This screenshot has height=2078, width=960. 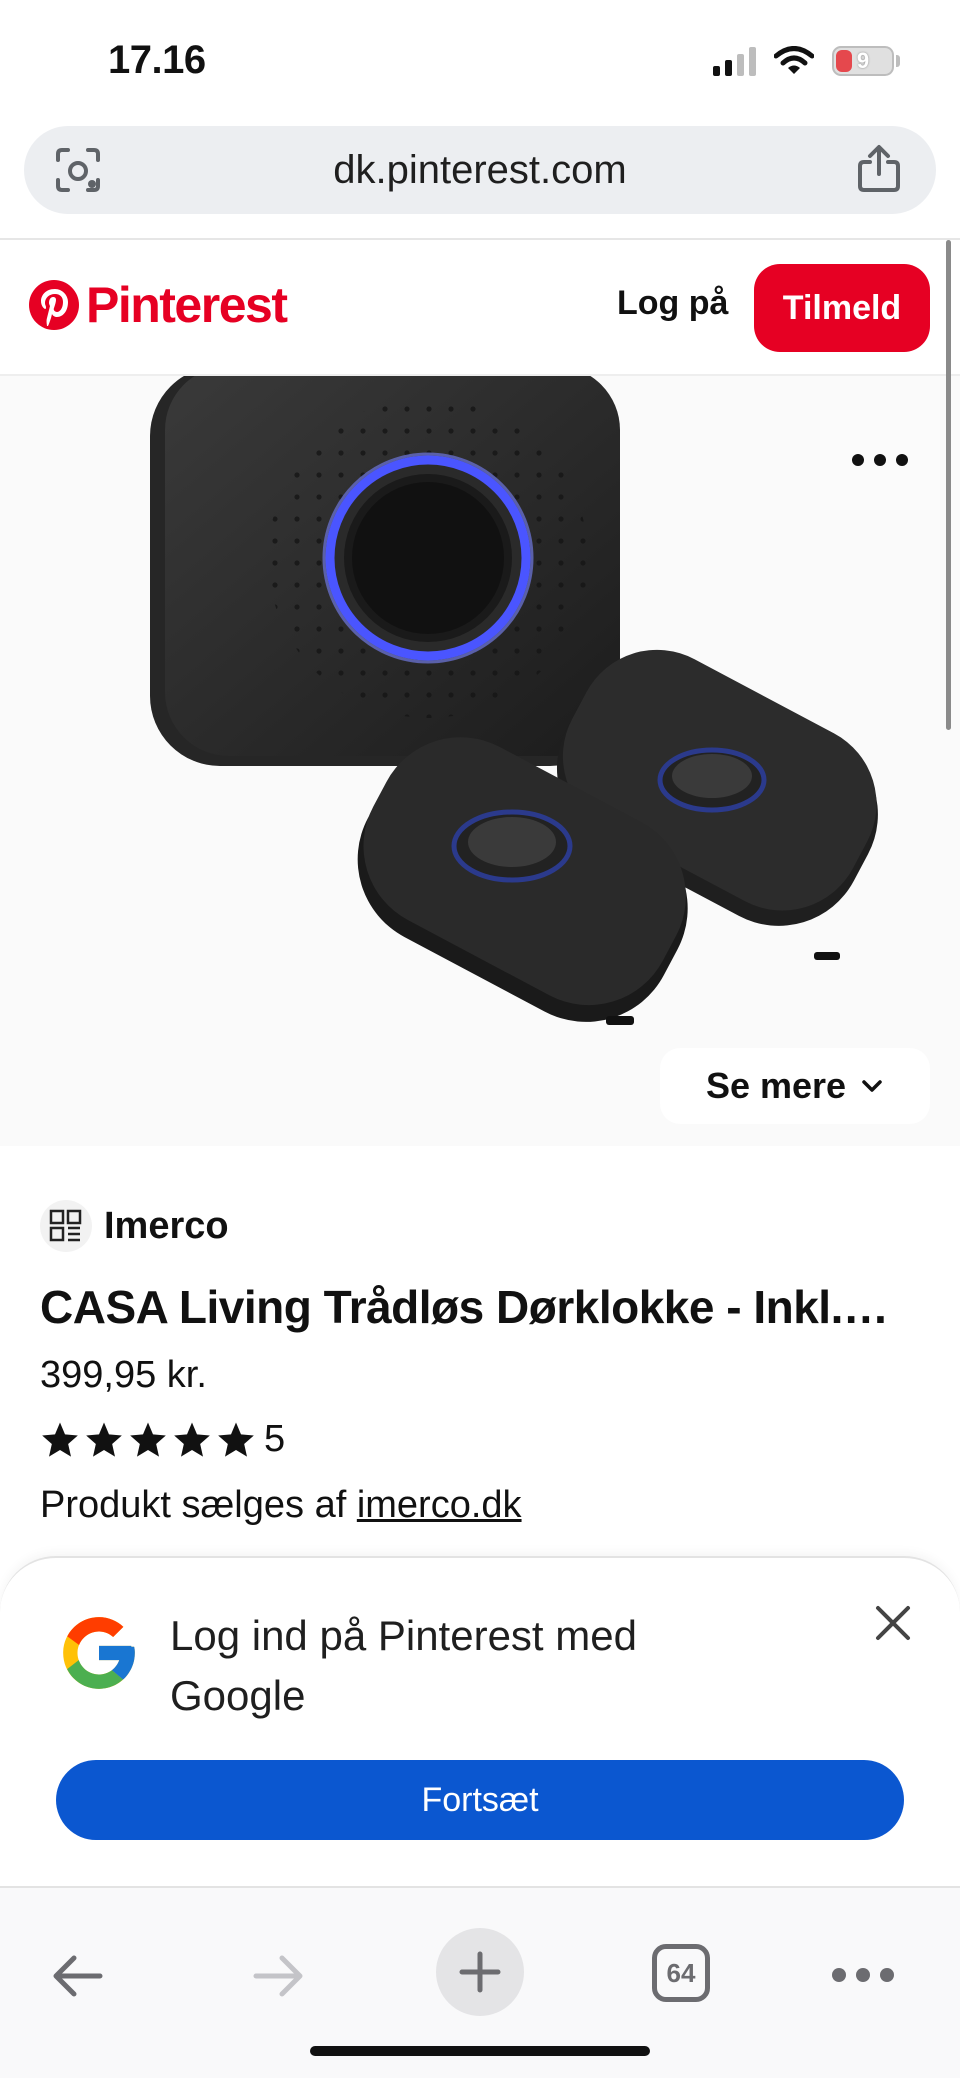 I want to click on see-more-button: Se mere, so click(x=795, y=1086).